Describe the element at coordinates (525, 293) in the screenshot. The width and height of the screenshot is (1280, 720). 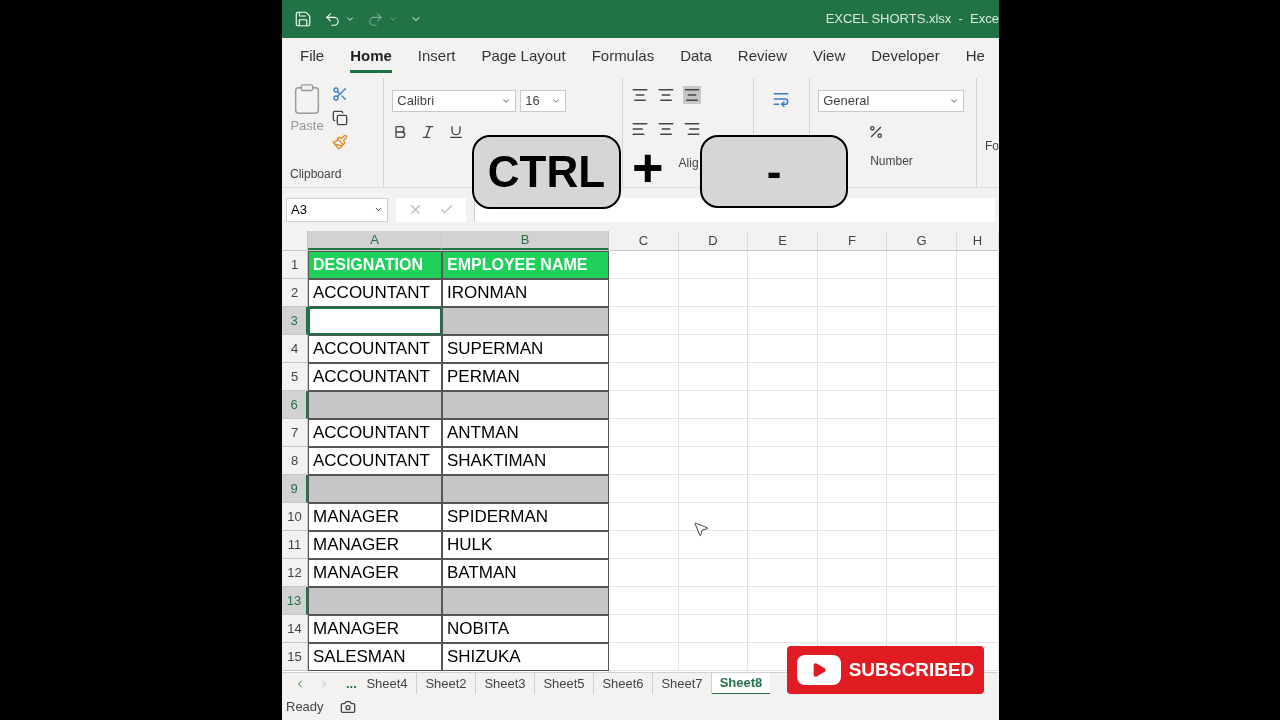
I see `table-cell: IRONMAN` at that location.